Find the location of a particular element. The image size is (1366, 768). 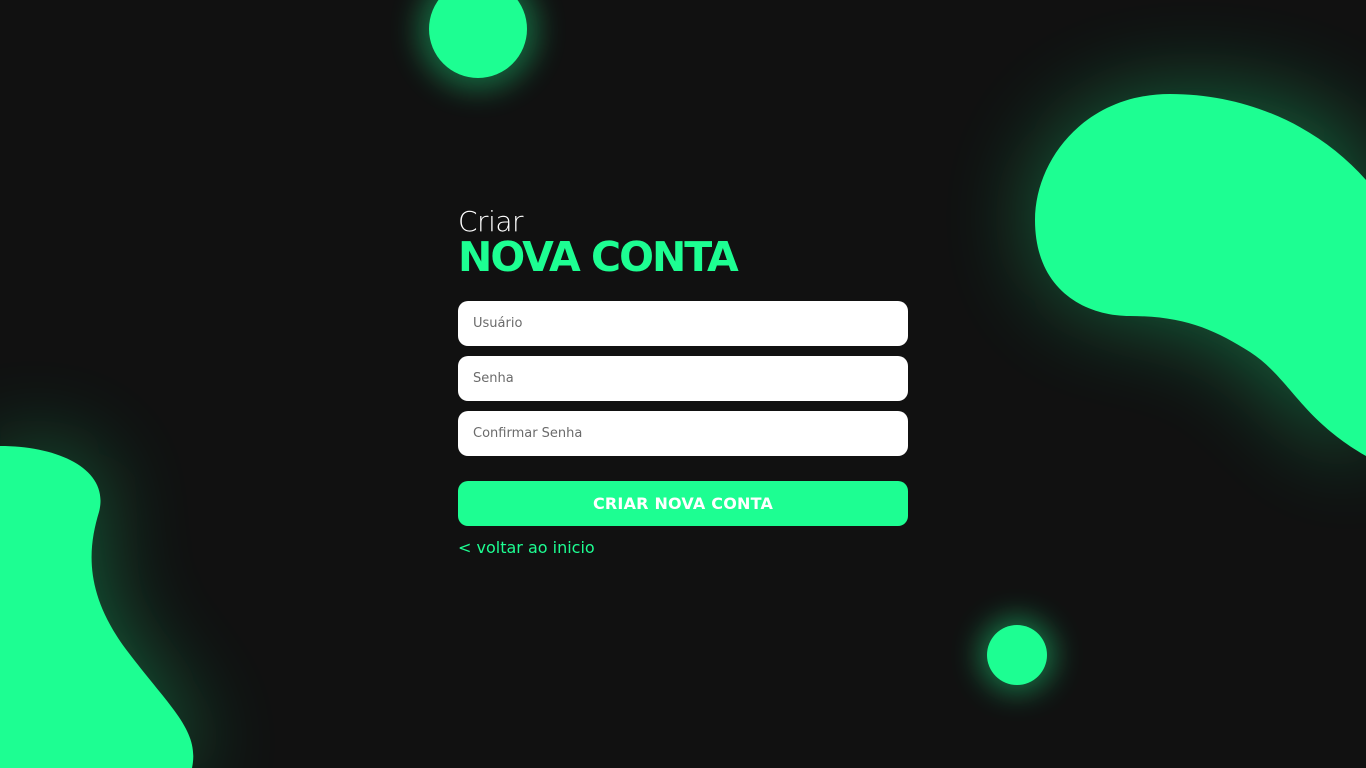

bottom-circle is located at coordinates (1017, 655).